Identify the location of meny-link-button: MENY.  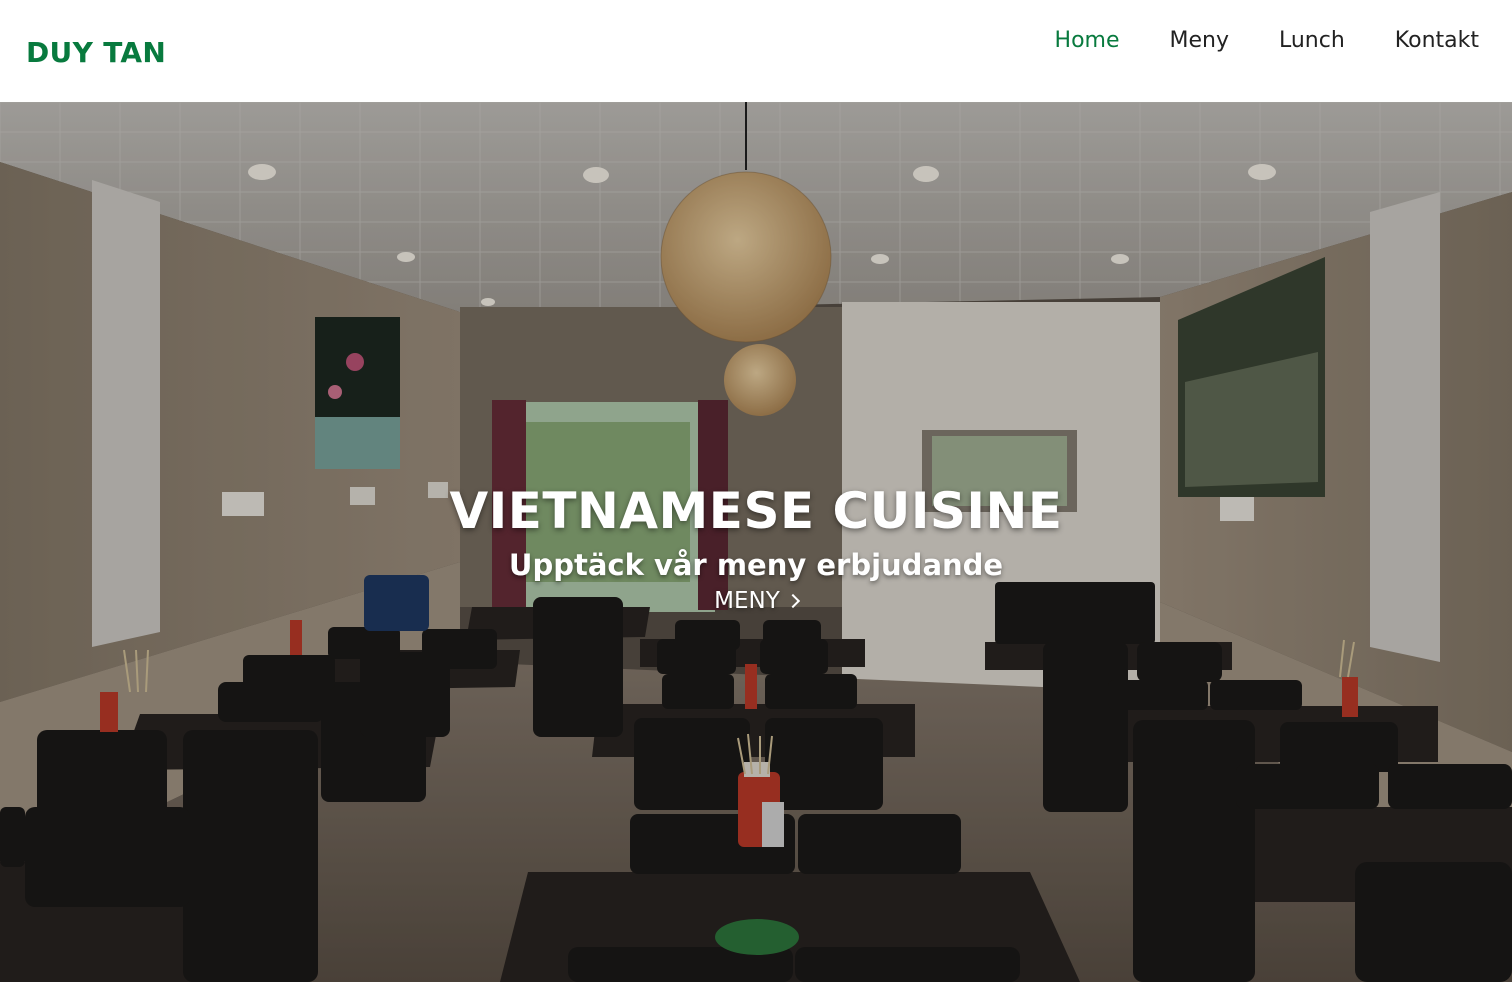
(757, 601).